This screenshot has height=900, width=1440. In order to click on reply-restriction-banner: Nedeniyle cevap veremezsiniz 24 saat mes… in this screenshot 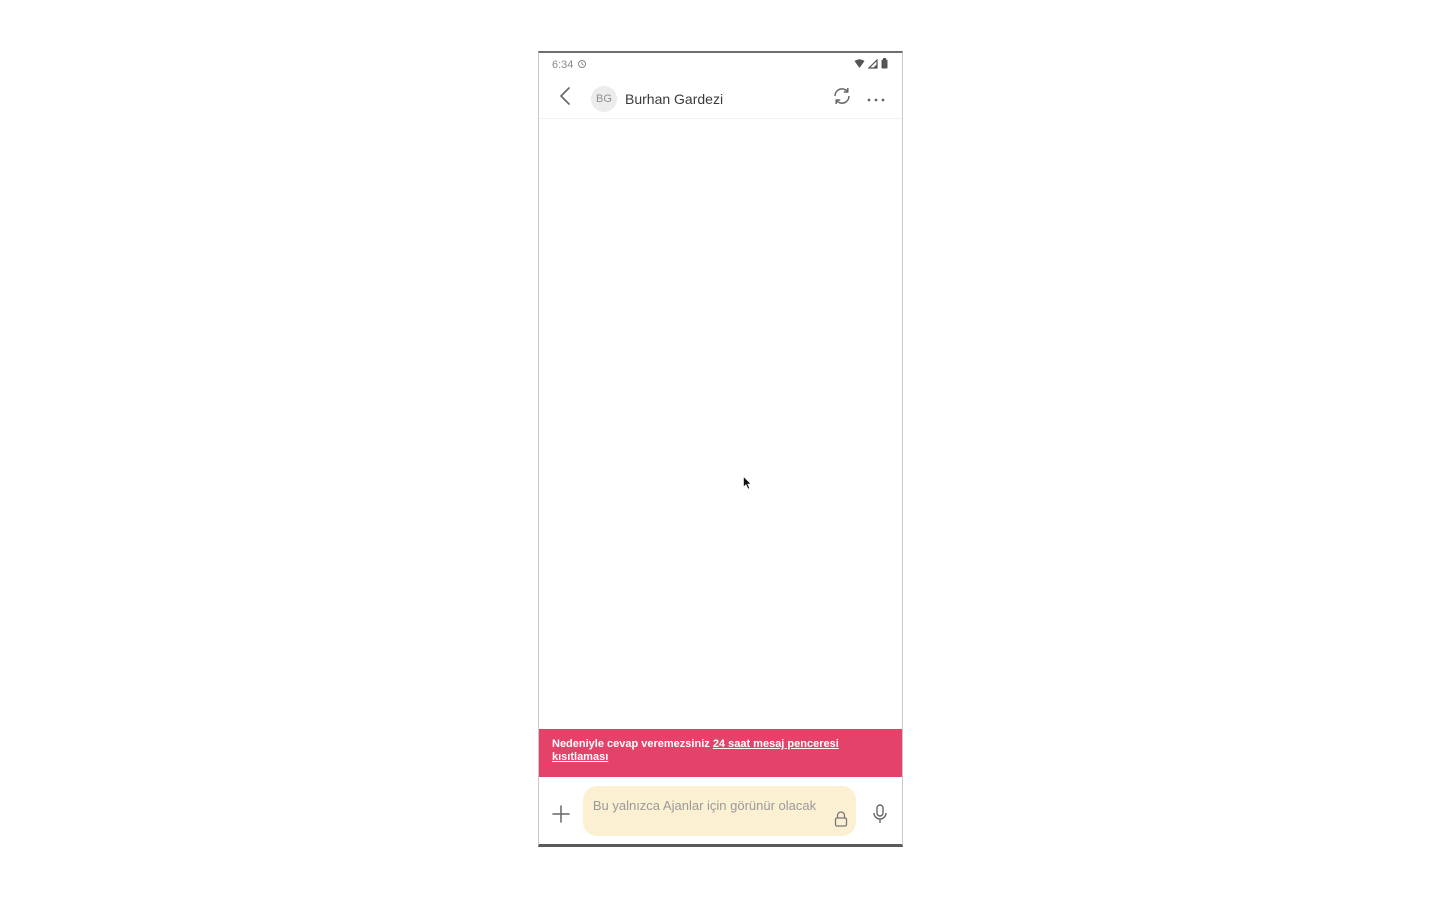, I will do `click(720, 753)`.